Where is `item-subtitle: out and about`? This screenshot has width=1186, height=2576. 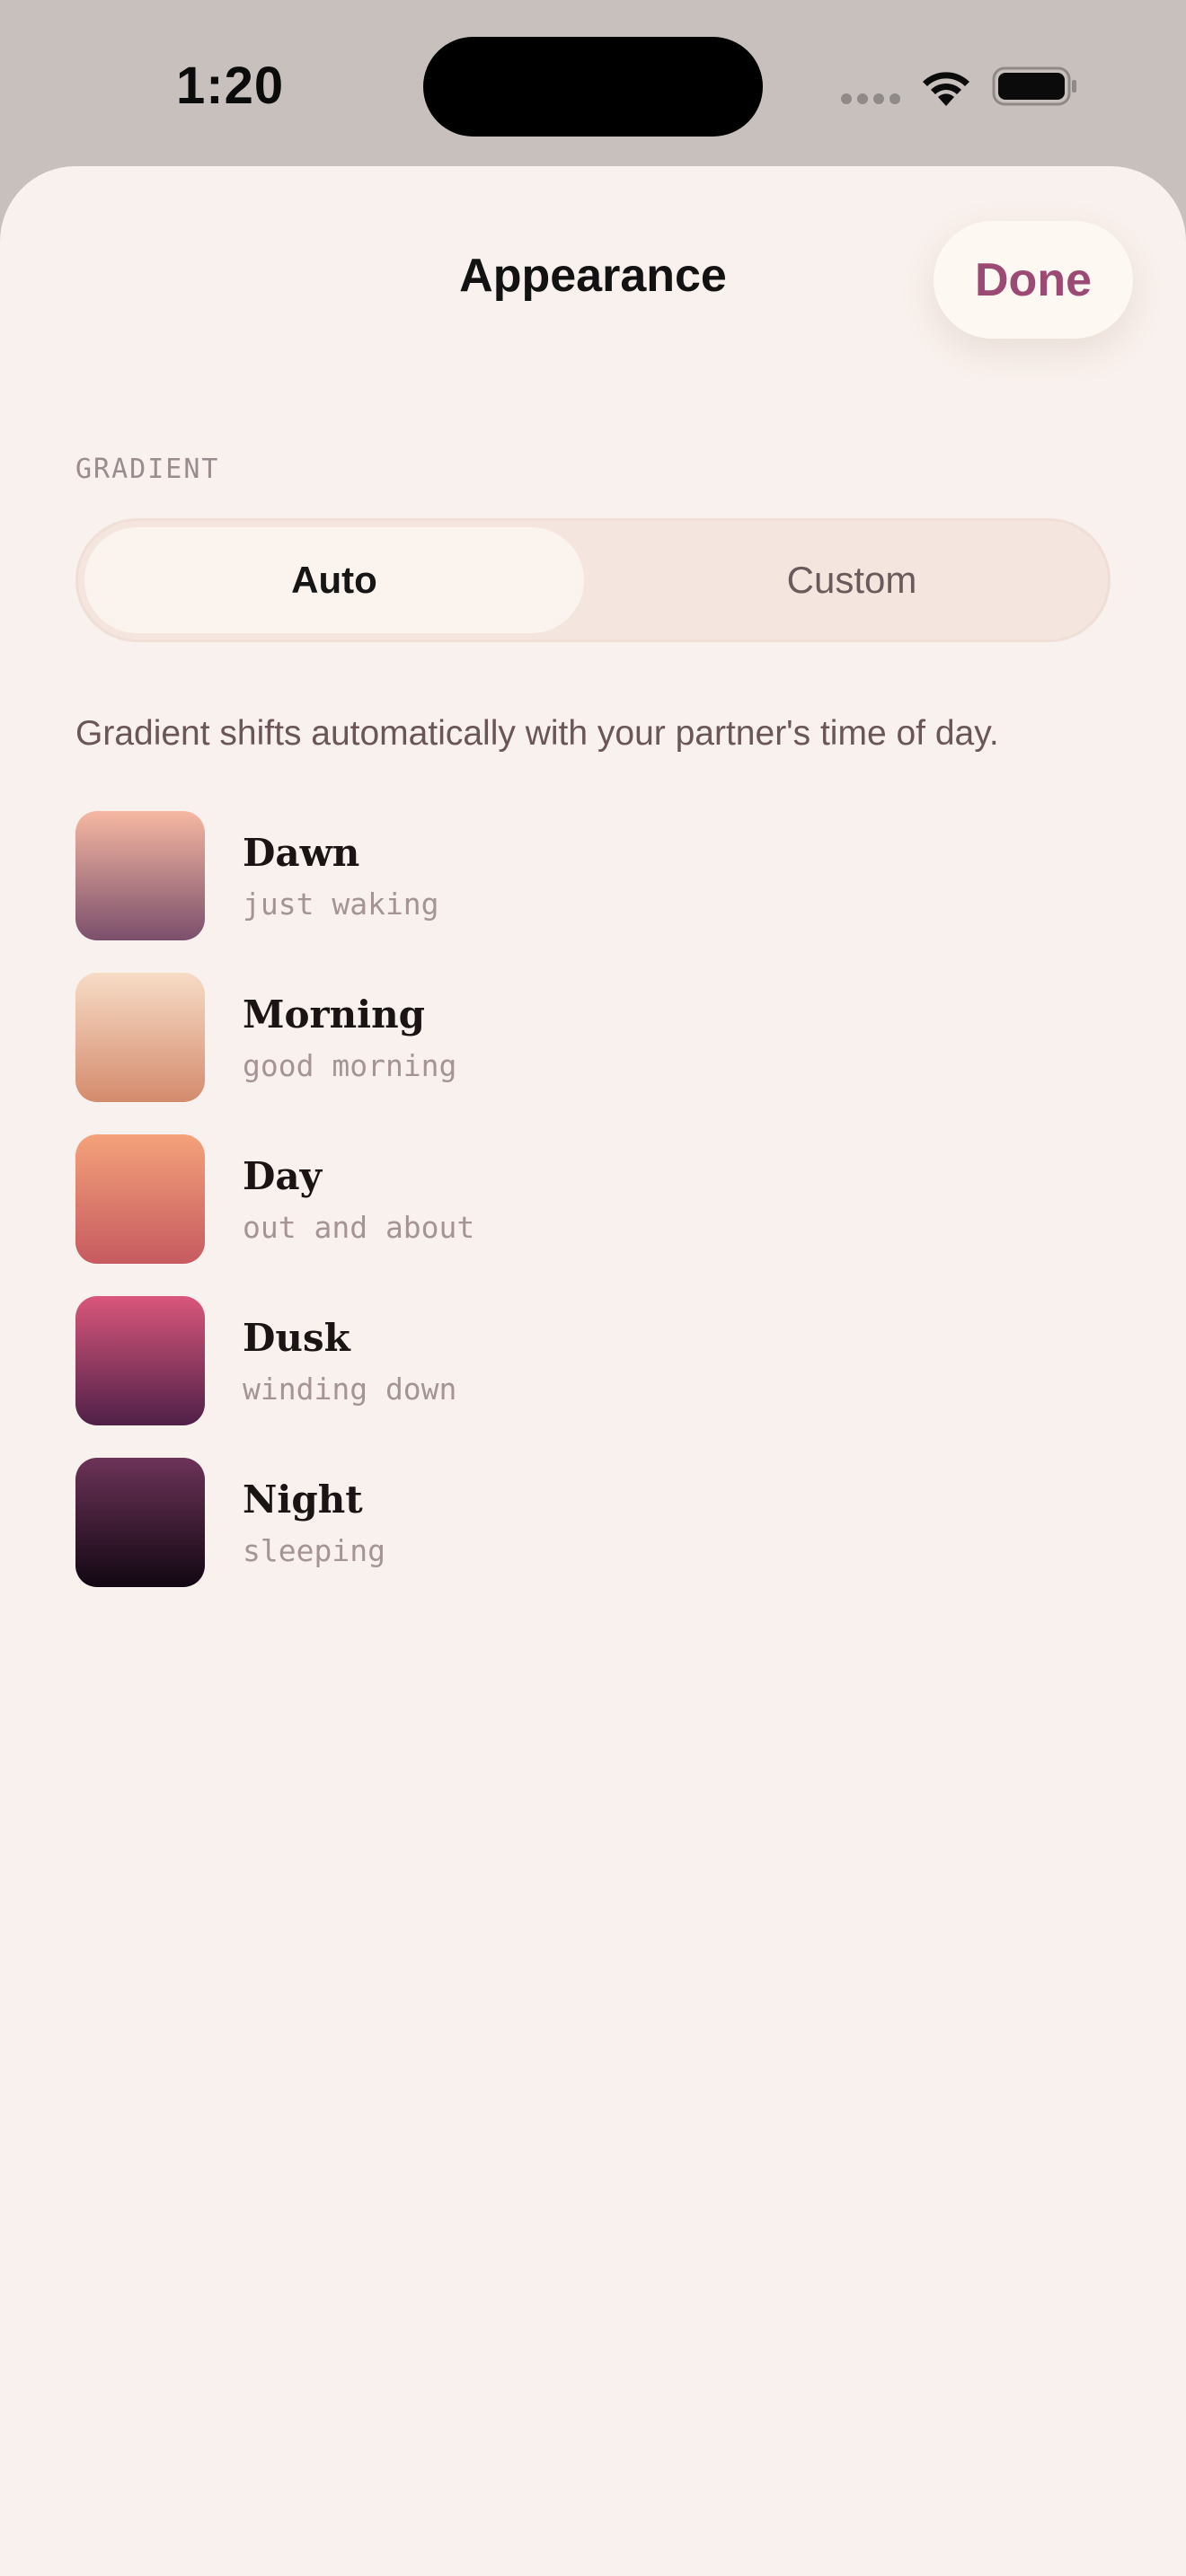 item-subtitle: out and about is located at coordinates (359, 1227).